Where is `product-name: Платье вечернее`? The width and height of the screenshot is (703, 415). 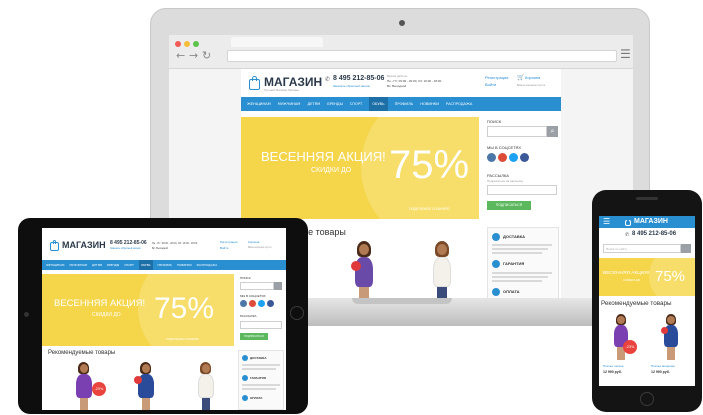
product-name: Платье вечернее is located at coordinates (663, 366).